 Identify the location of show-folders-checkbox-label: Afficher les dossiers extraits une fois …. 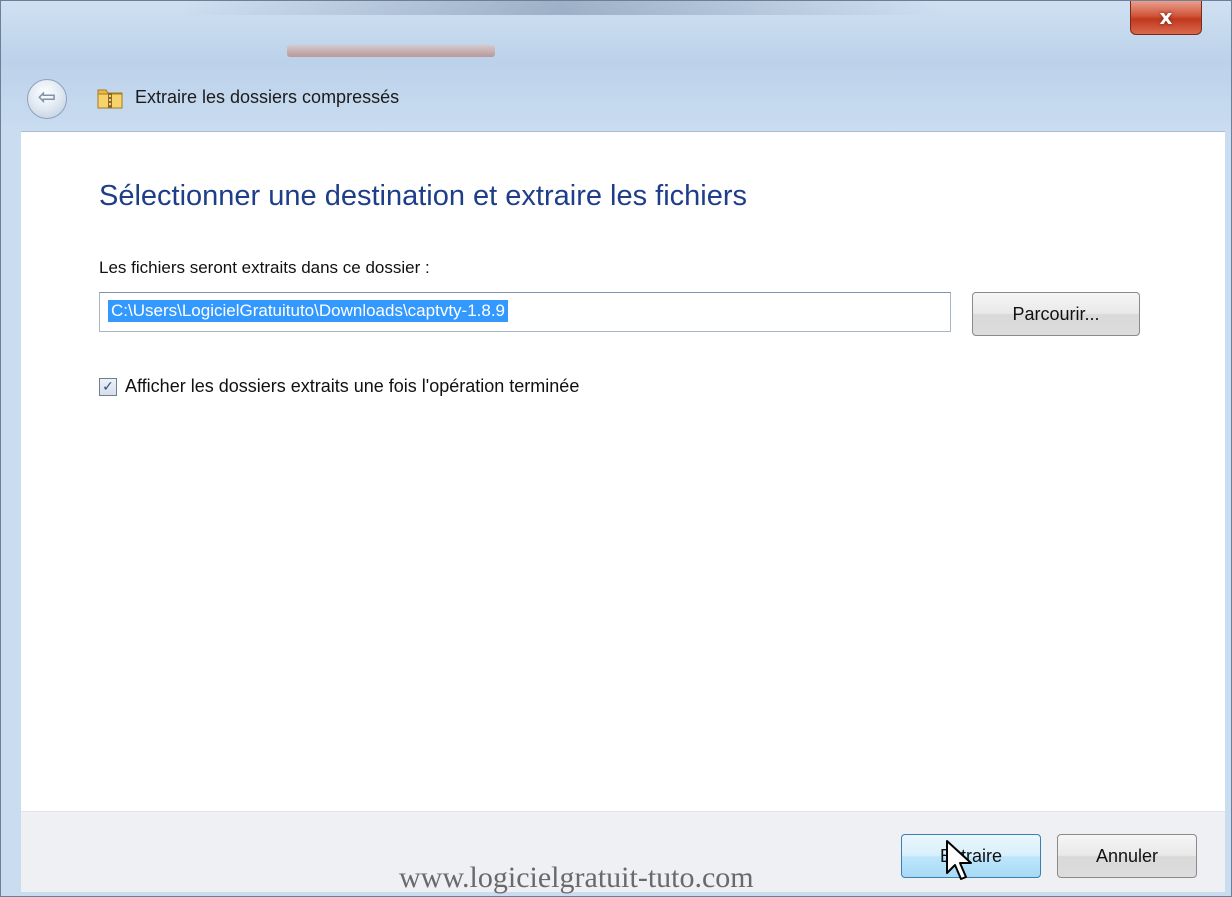
(352, 386).